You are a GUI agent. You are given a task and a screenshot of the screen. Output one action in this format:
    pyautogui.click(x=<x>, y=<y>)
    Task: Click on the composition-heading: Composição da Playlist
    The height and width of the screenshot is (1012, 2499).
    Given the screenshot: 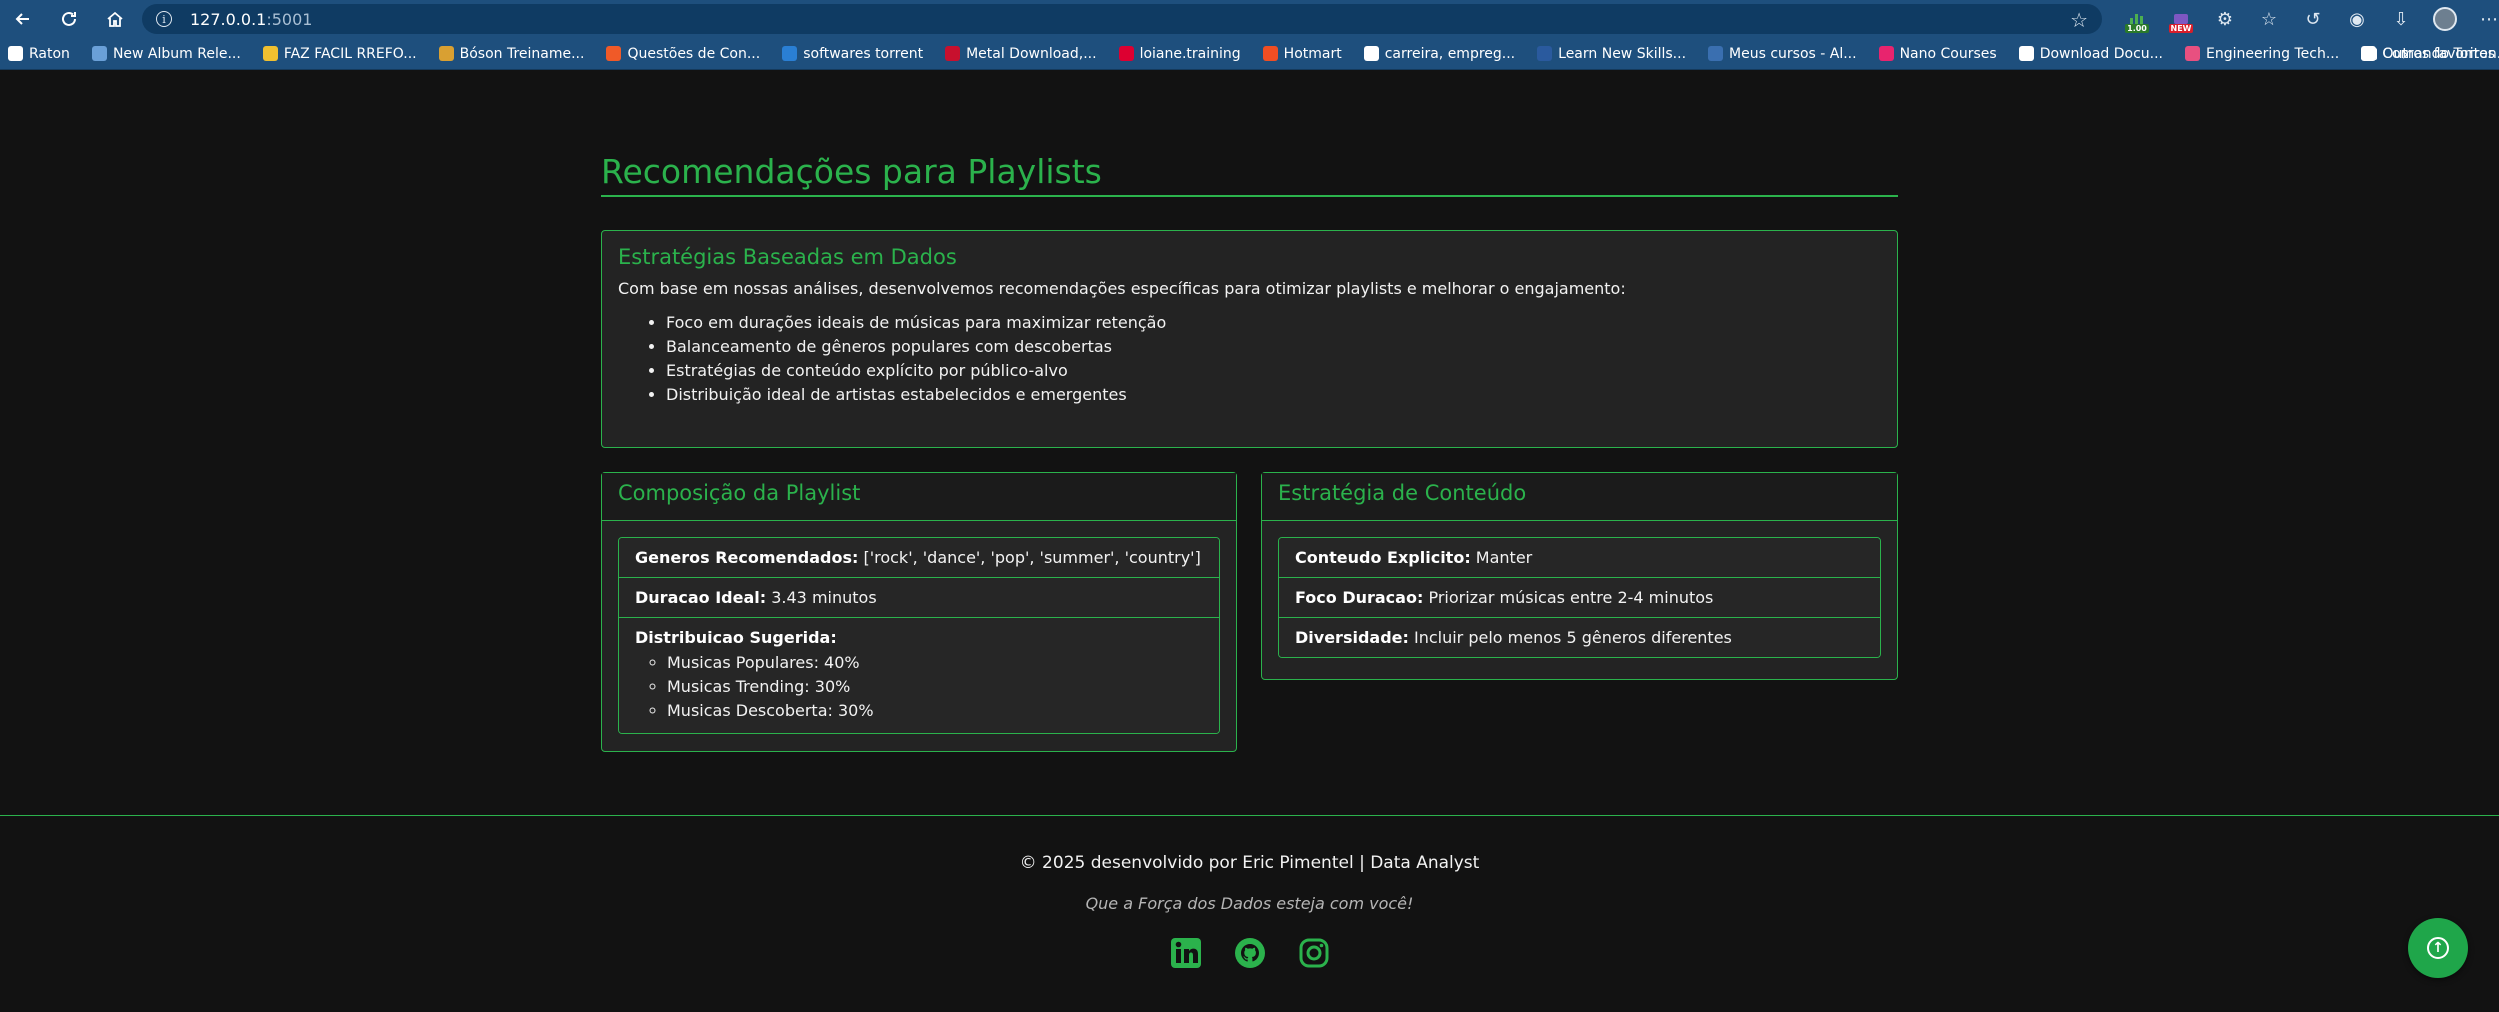 What is the action you would take?
    pyautogui.click(x=739, y=493)
    